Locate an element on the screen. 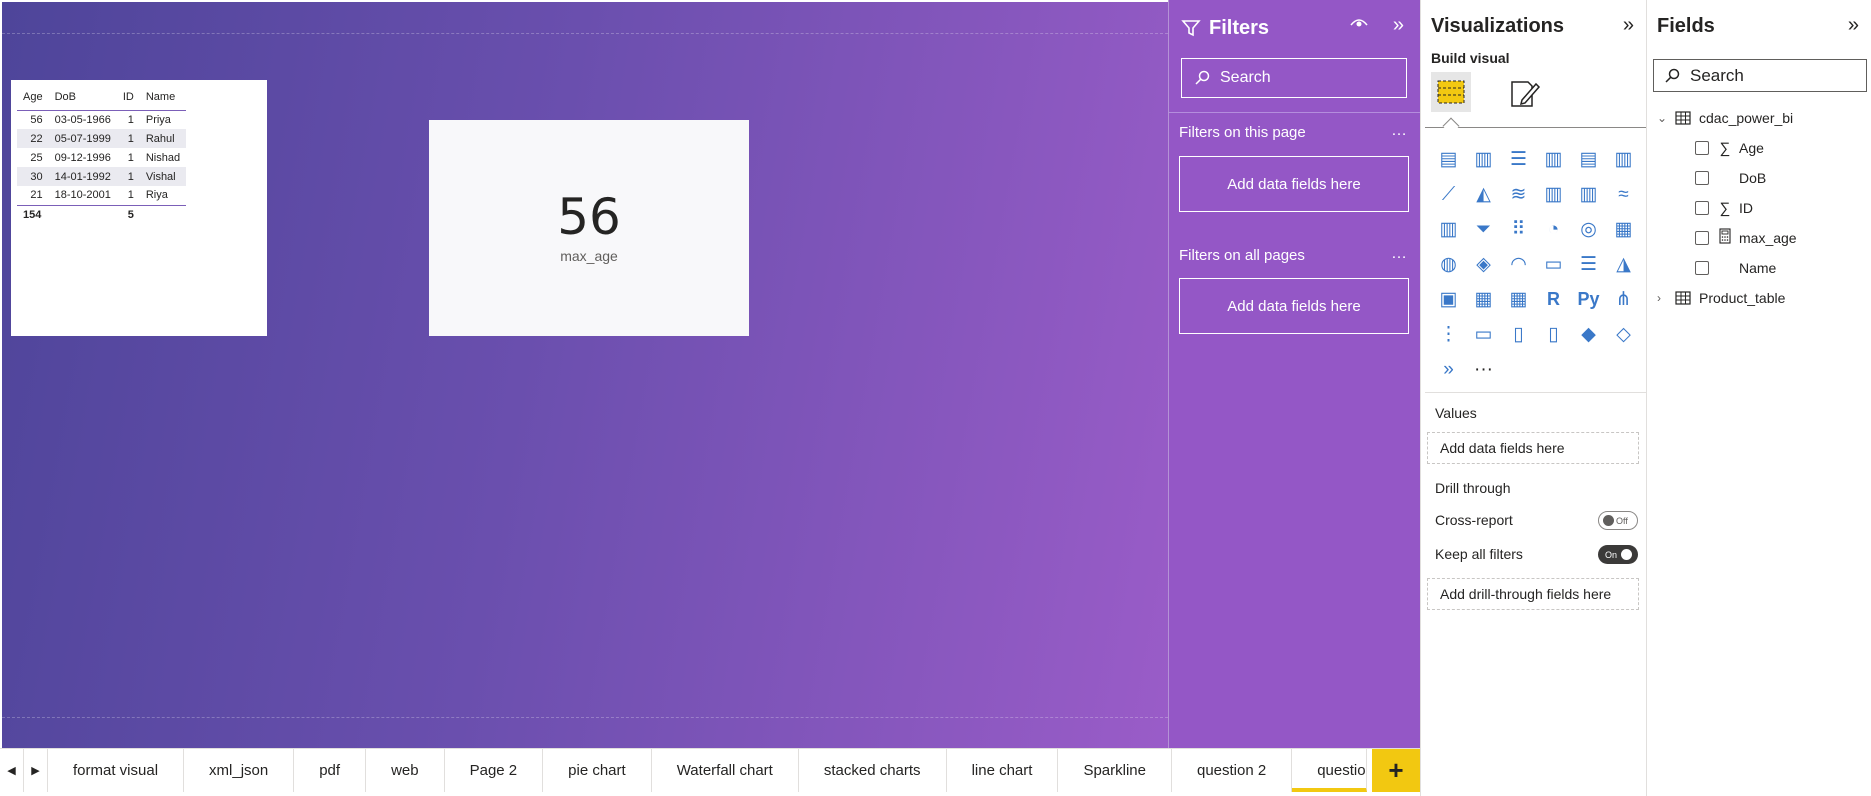 Image resolution: width=1871 pixels, height=796 pixels. field-name-row: Name is located at coordinates (1735, 268).